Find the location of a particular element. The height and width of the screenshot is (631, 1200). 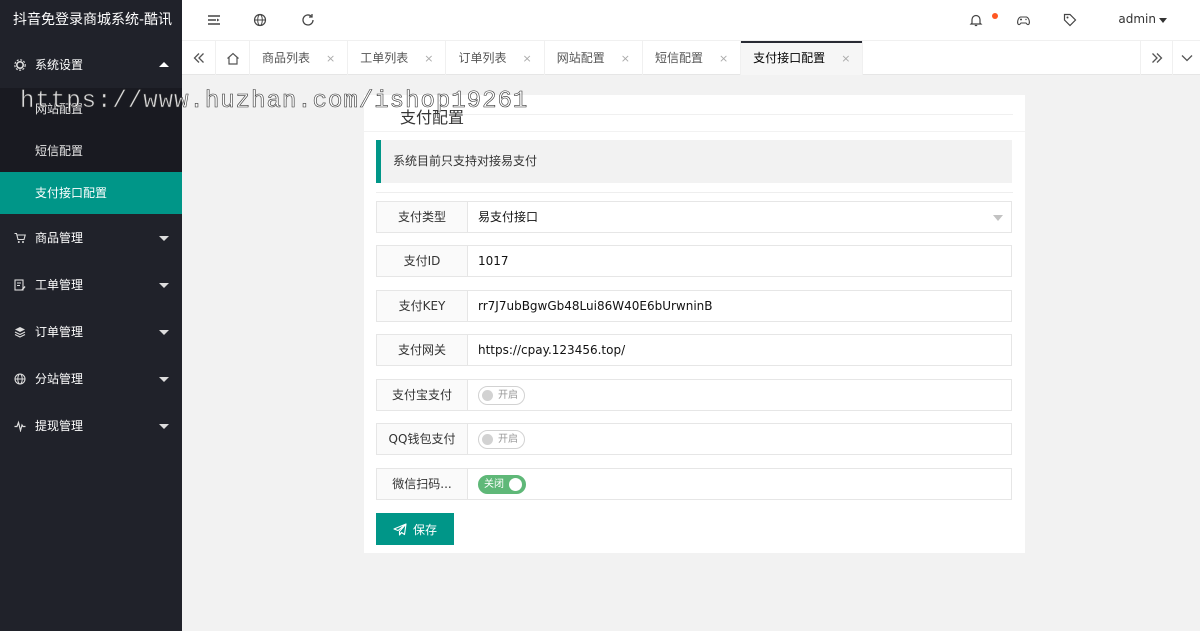

sidebar-item-tickets: 工单管理 is located at coordinates (91, 284).